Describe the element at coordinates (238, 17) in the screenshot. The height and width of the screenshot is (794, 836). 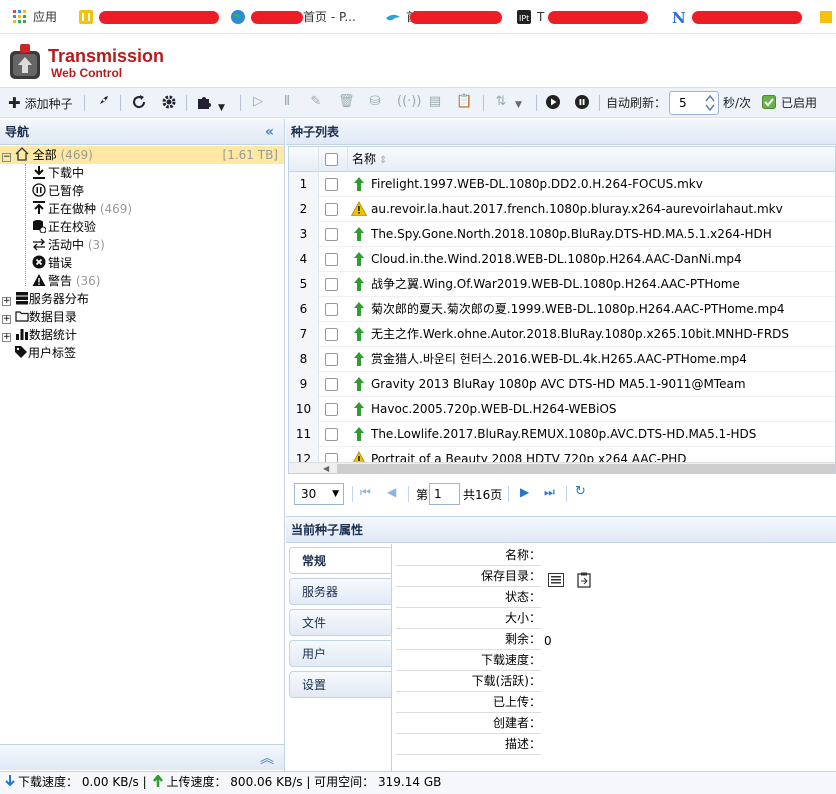
I see `globe-icon` at that location.